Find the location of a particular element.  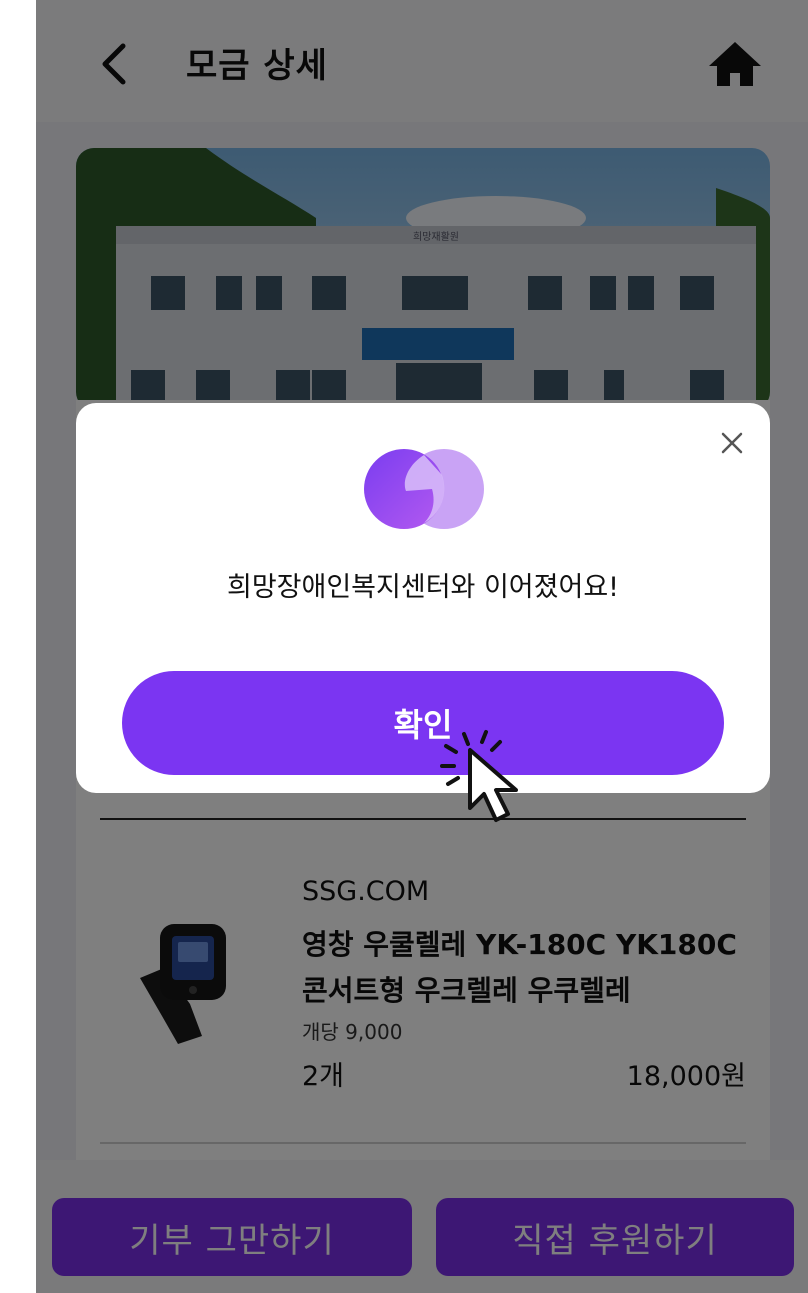

pointer-cursor-icon is located at coordinates (479, 775).